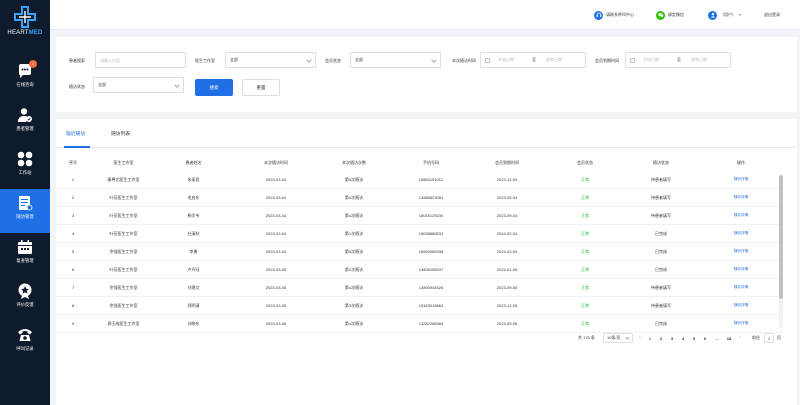  Describe the element at coordinates (193, 251) in the screenshot. I see `patient-name-cell: 李勇` at that location.